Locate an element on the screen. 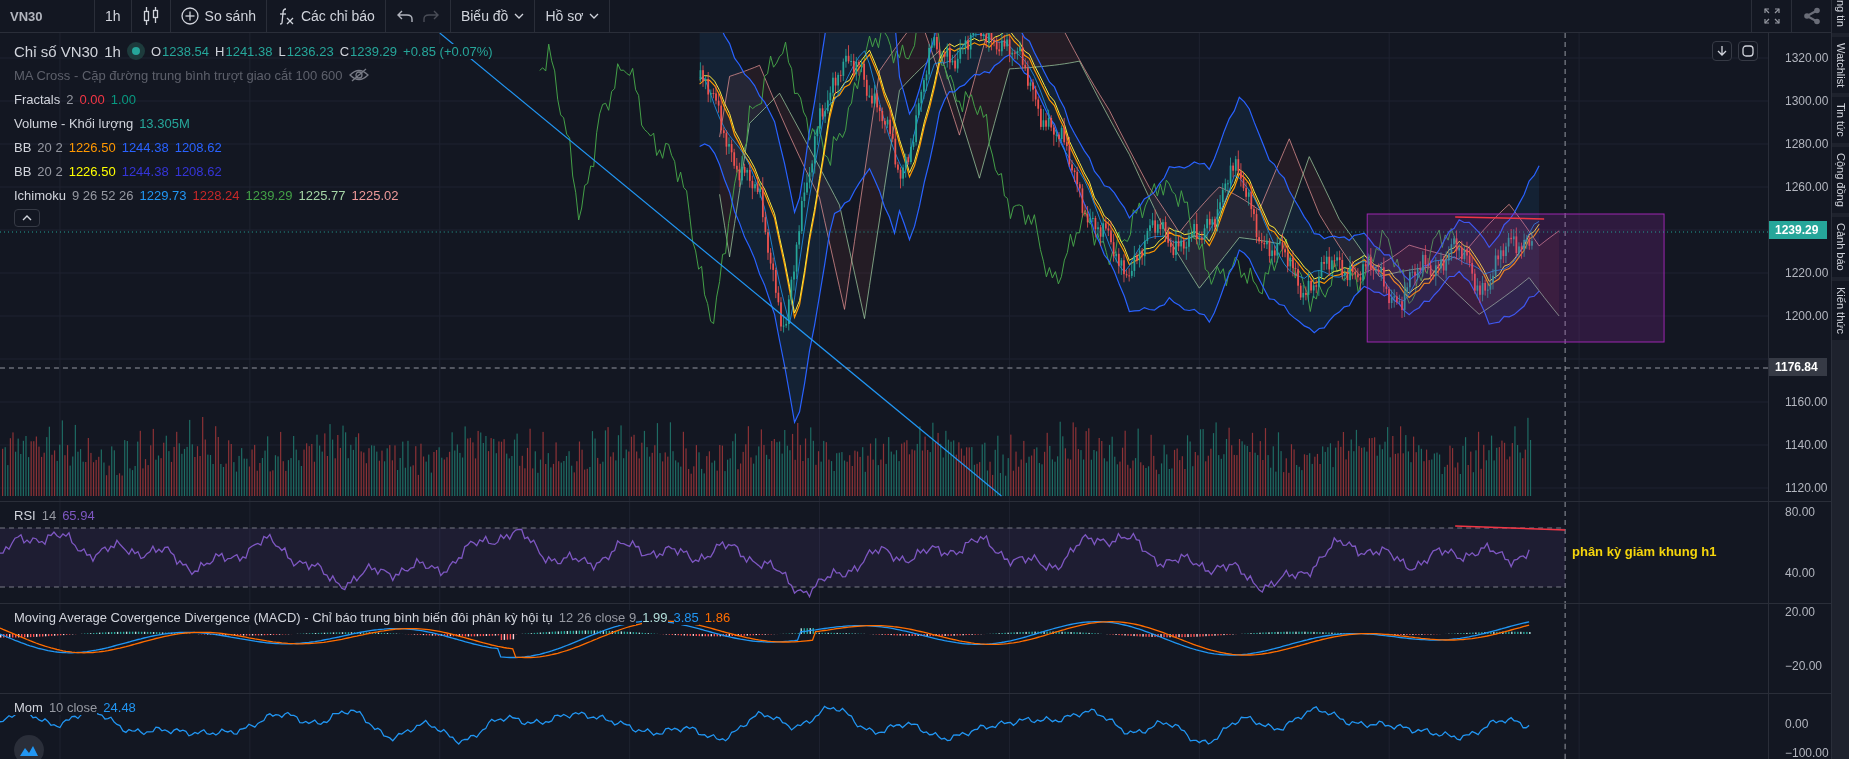 This screenshot has width=1849, height=759. indicator-value: 1.00 is located at coordinates (123, 99).